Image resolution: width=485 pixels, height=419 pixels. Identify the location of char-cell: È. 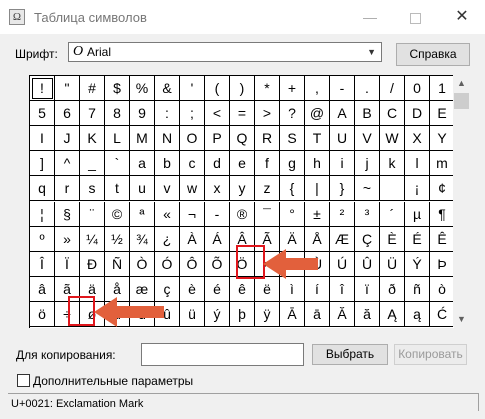
(392, 239).